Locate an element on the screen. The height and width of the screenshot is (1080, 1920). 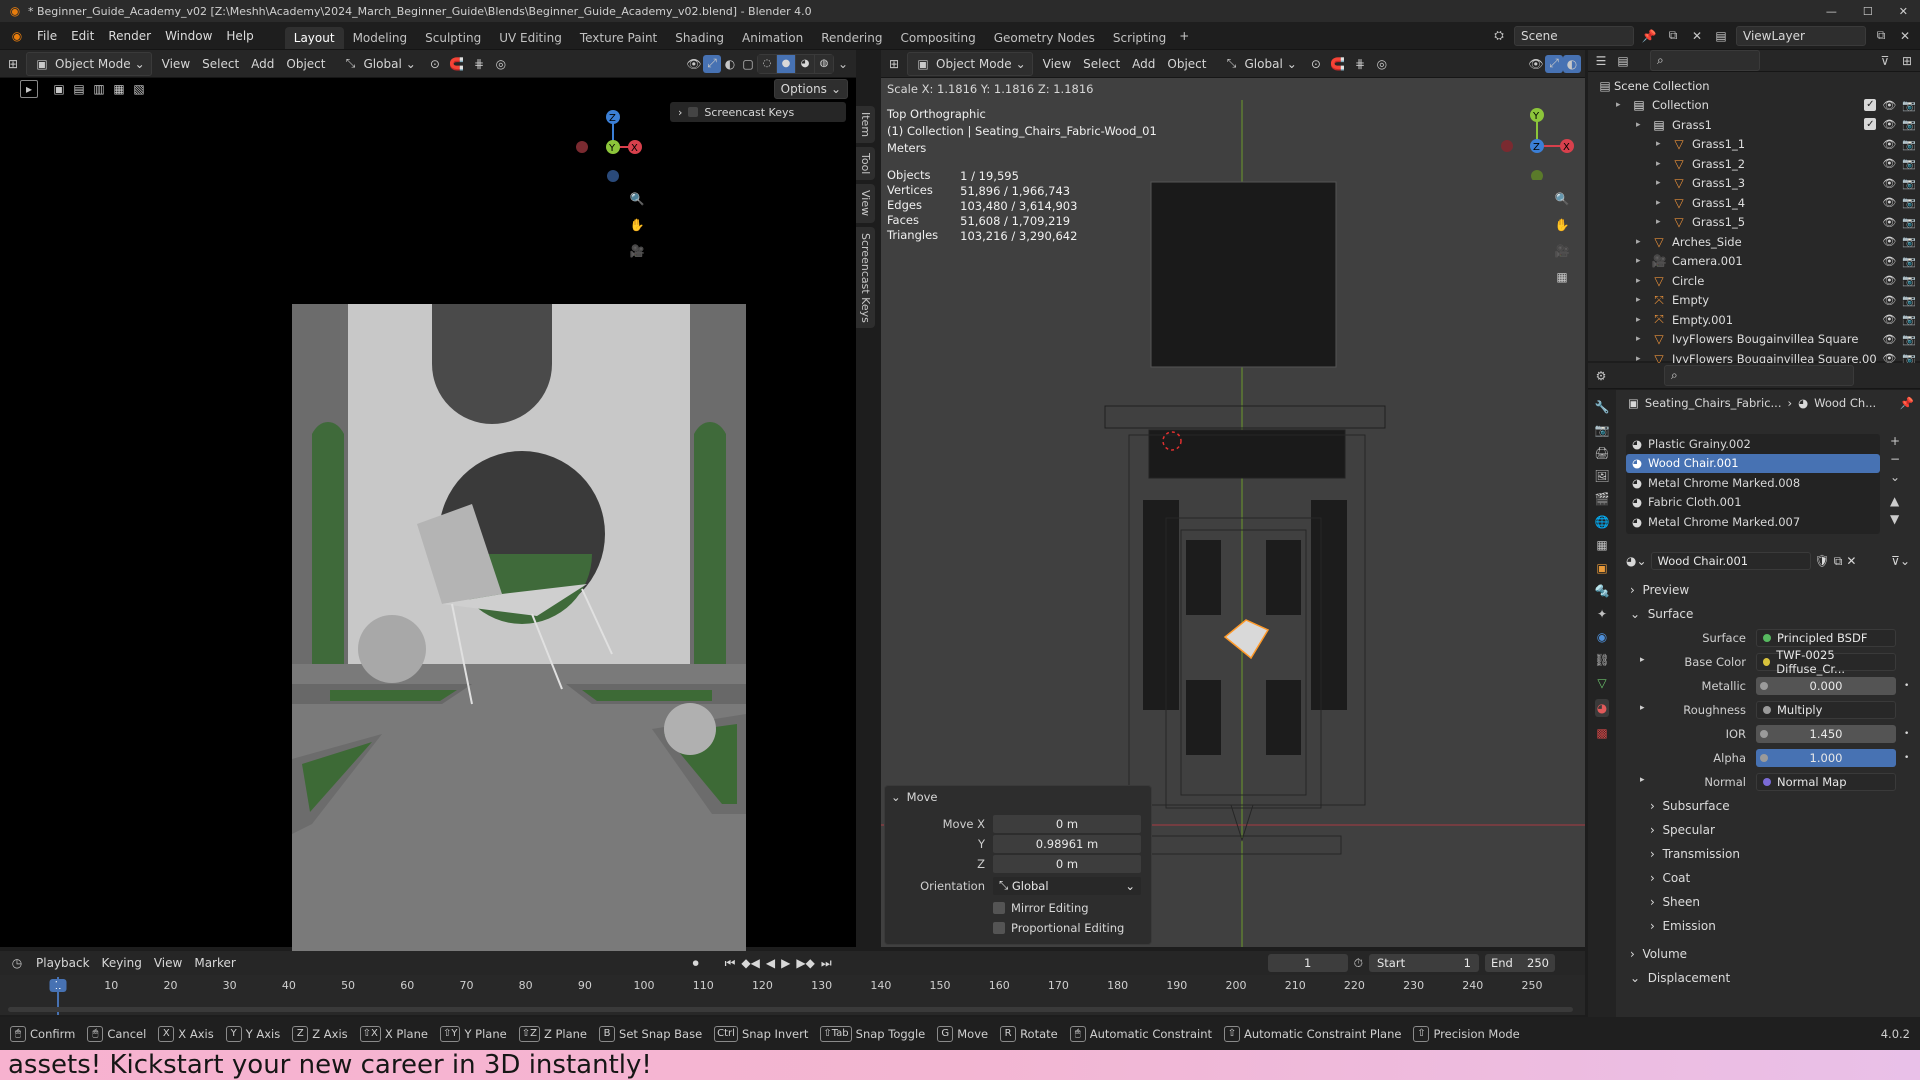
side-tab-tool: Tool is located at coordinates (865, 164).